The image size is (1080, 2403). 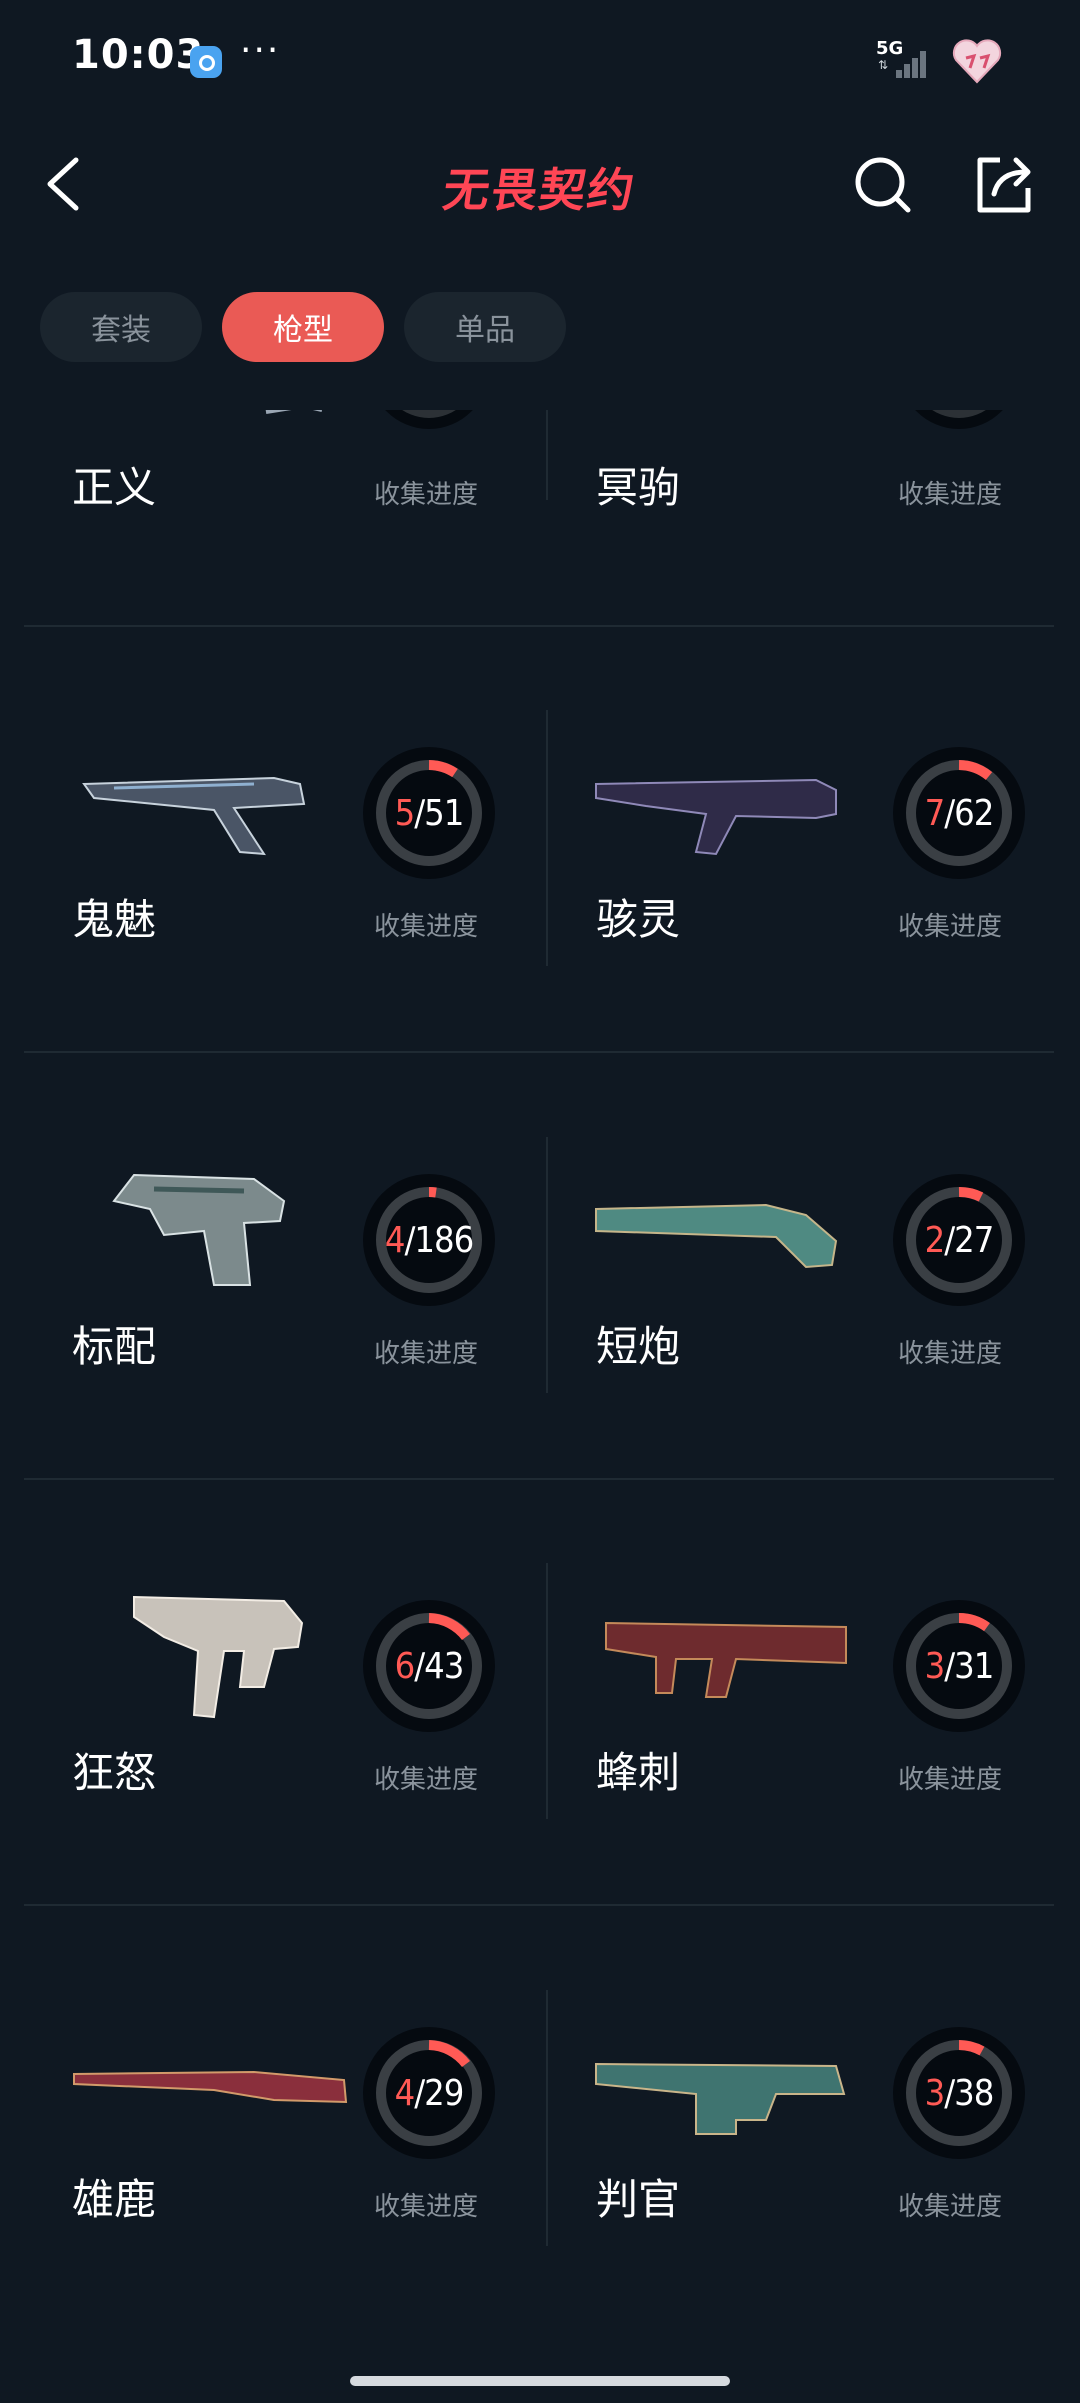 What do you see at coordinates (977, 61) in the screenshot?
I see `user-avatar-icon` at bounding box center [977, 61].